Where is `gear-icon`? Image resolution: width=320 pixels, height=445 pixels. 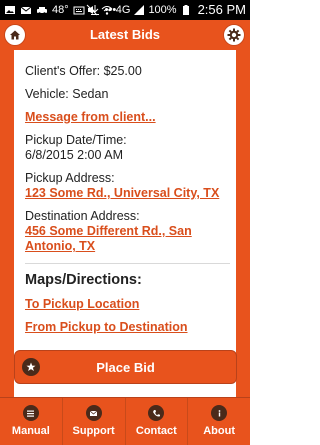
gear-icon is located at coordinates (234, 35).